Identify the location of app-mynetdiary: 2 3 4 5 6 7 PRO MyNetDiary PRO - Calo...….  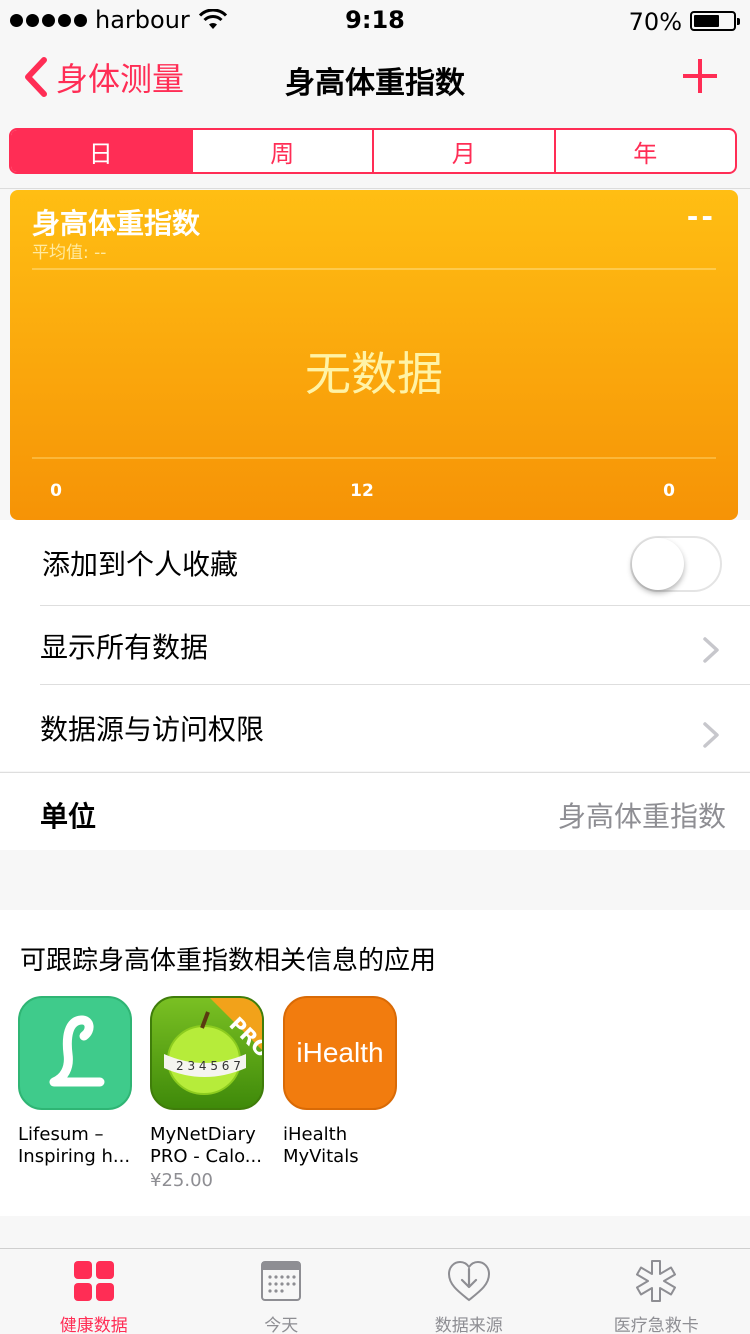
(209, 1093).